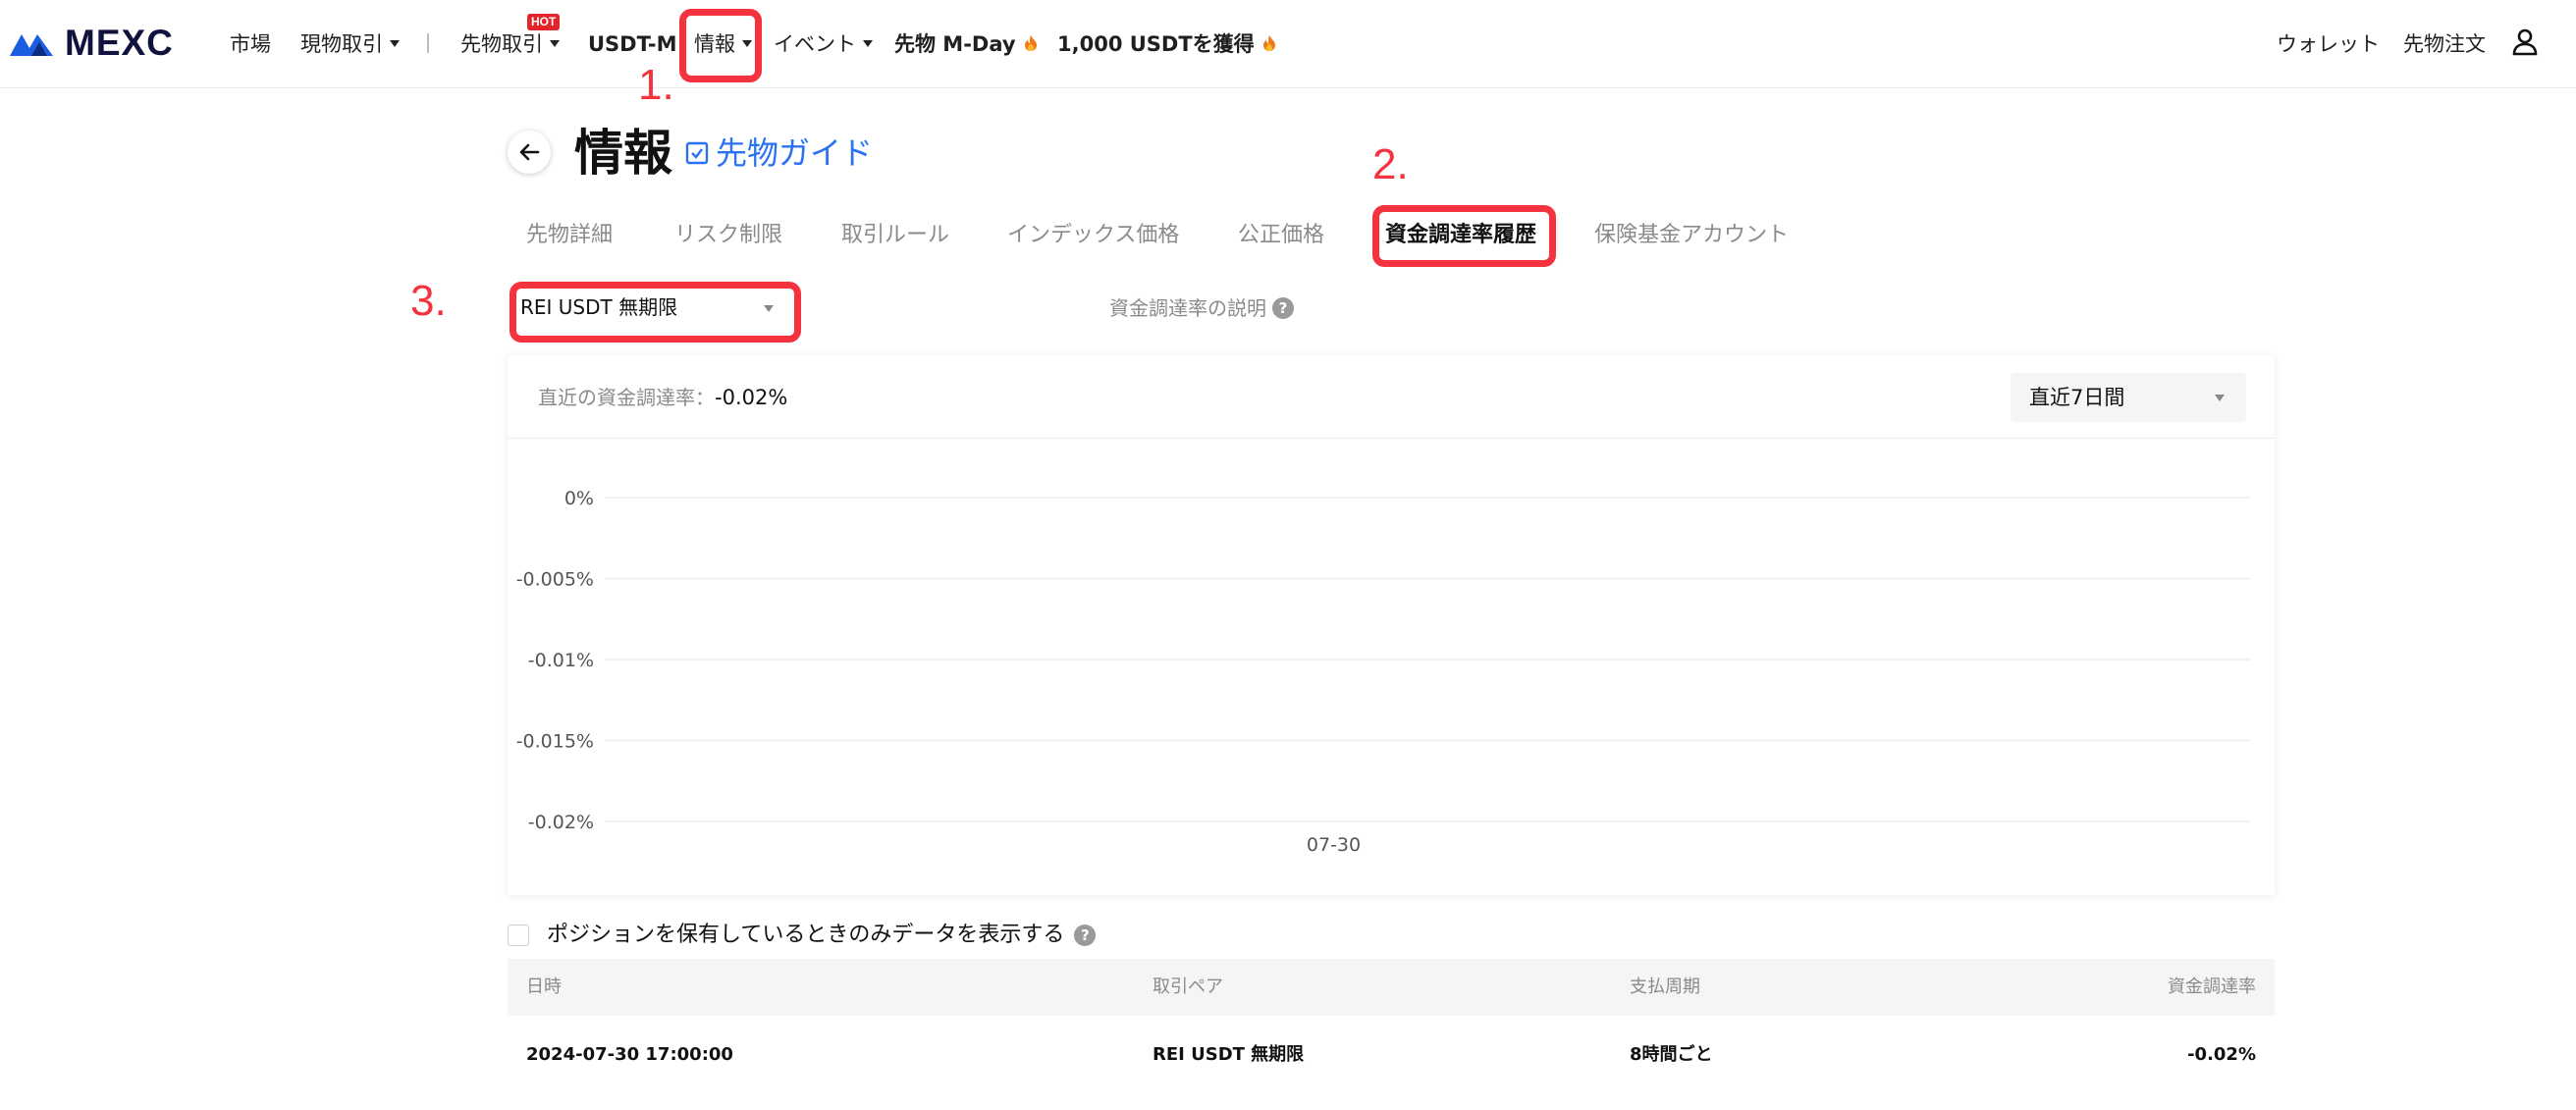  What do you see at coordinates (2212, 987) in the screenshot?
I see `column-header-funding-rate: 資金調達率` at bounding box center [2212, 987].